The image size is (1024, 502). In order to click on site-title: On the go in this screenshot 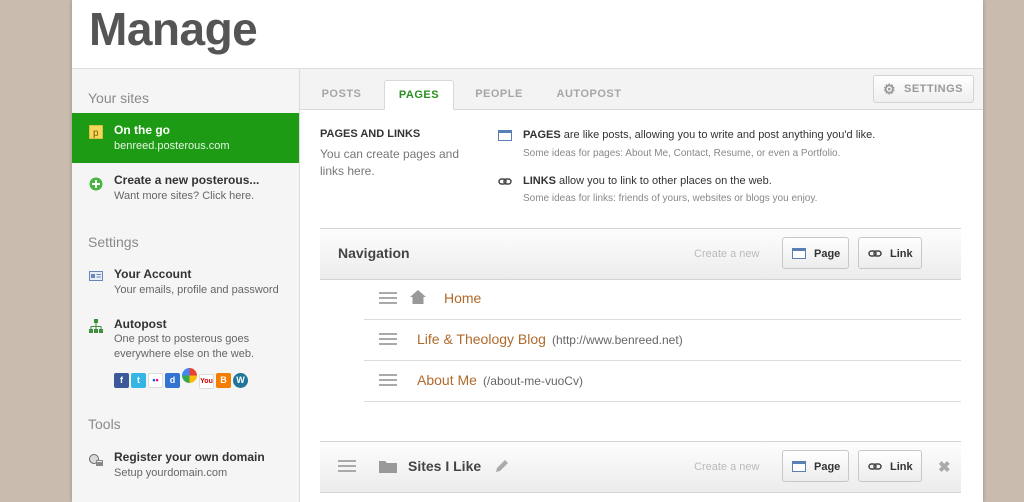, I will do `click(142, 130)`.